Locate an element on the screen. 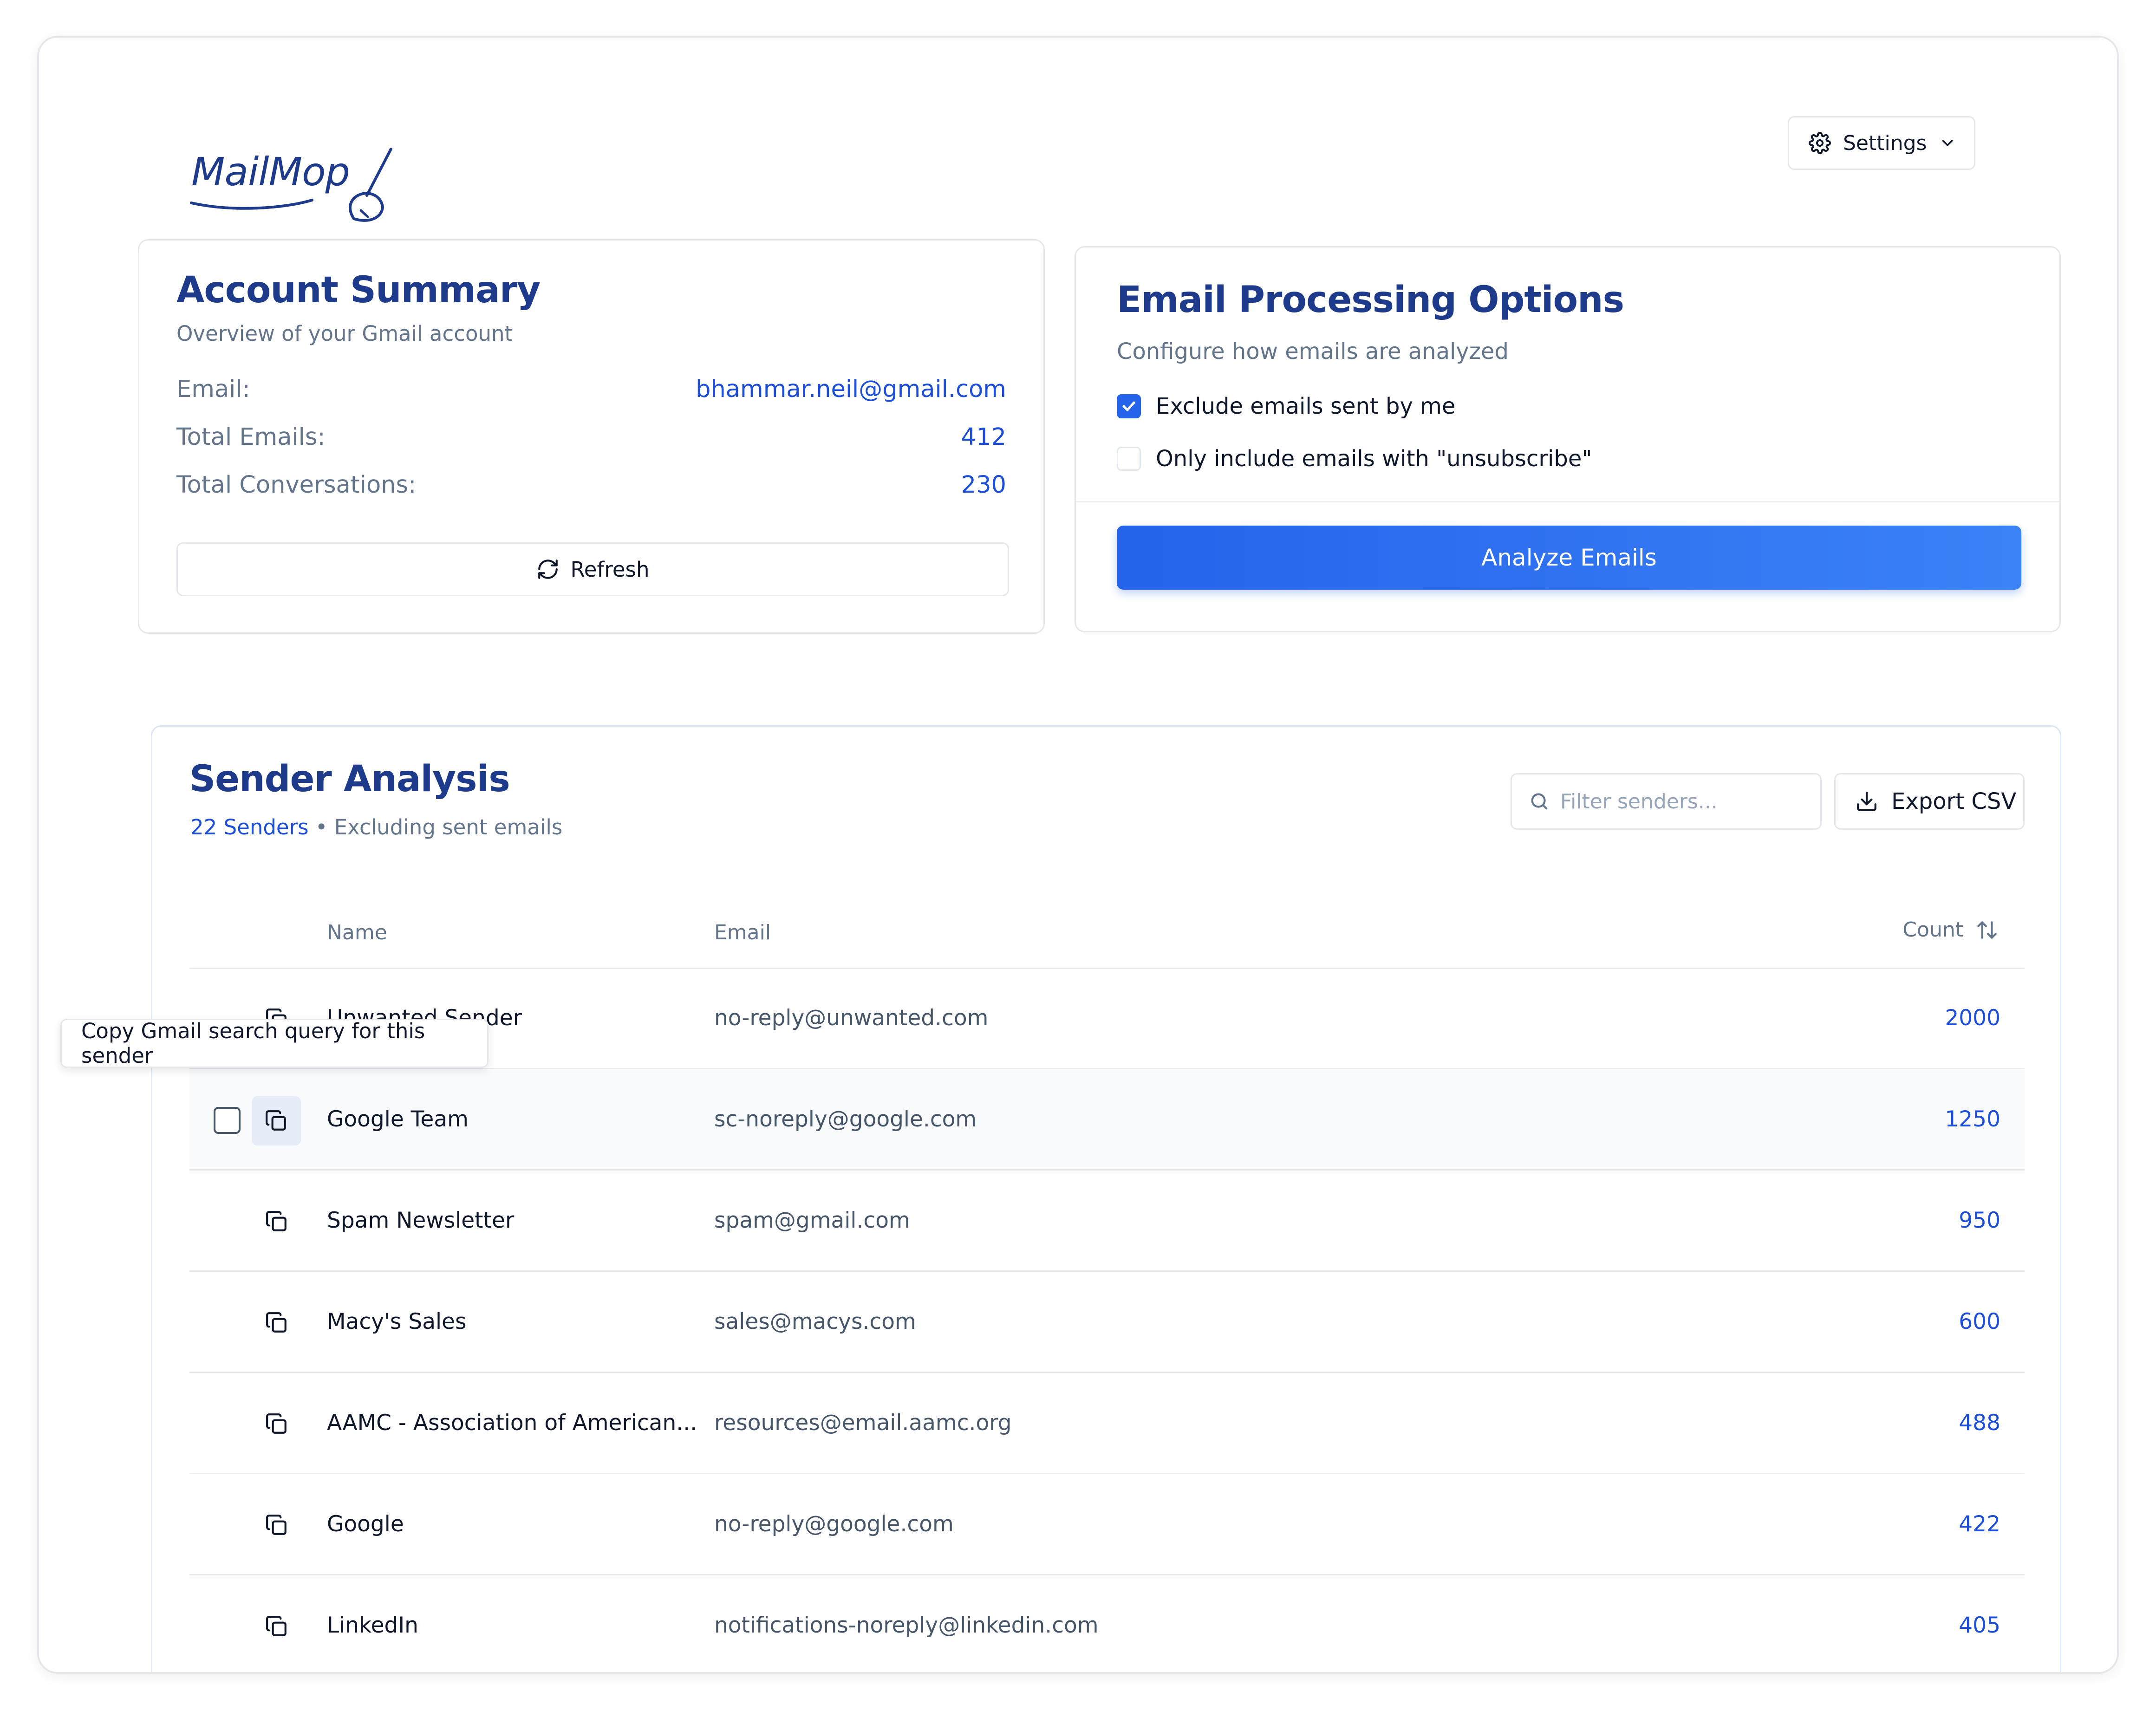 This screenshot has height=1711, width=2156. tooltip-text: Copy Gmail search query for this sender is located at coordinates (253, 1043).